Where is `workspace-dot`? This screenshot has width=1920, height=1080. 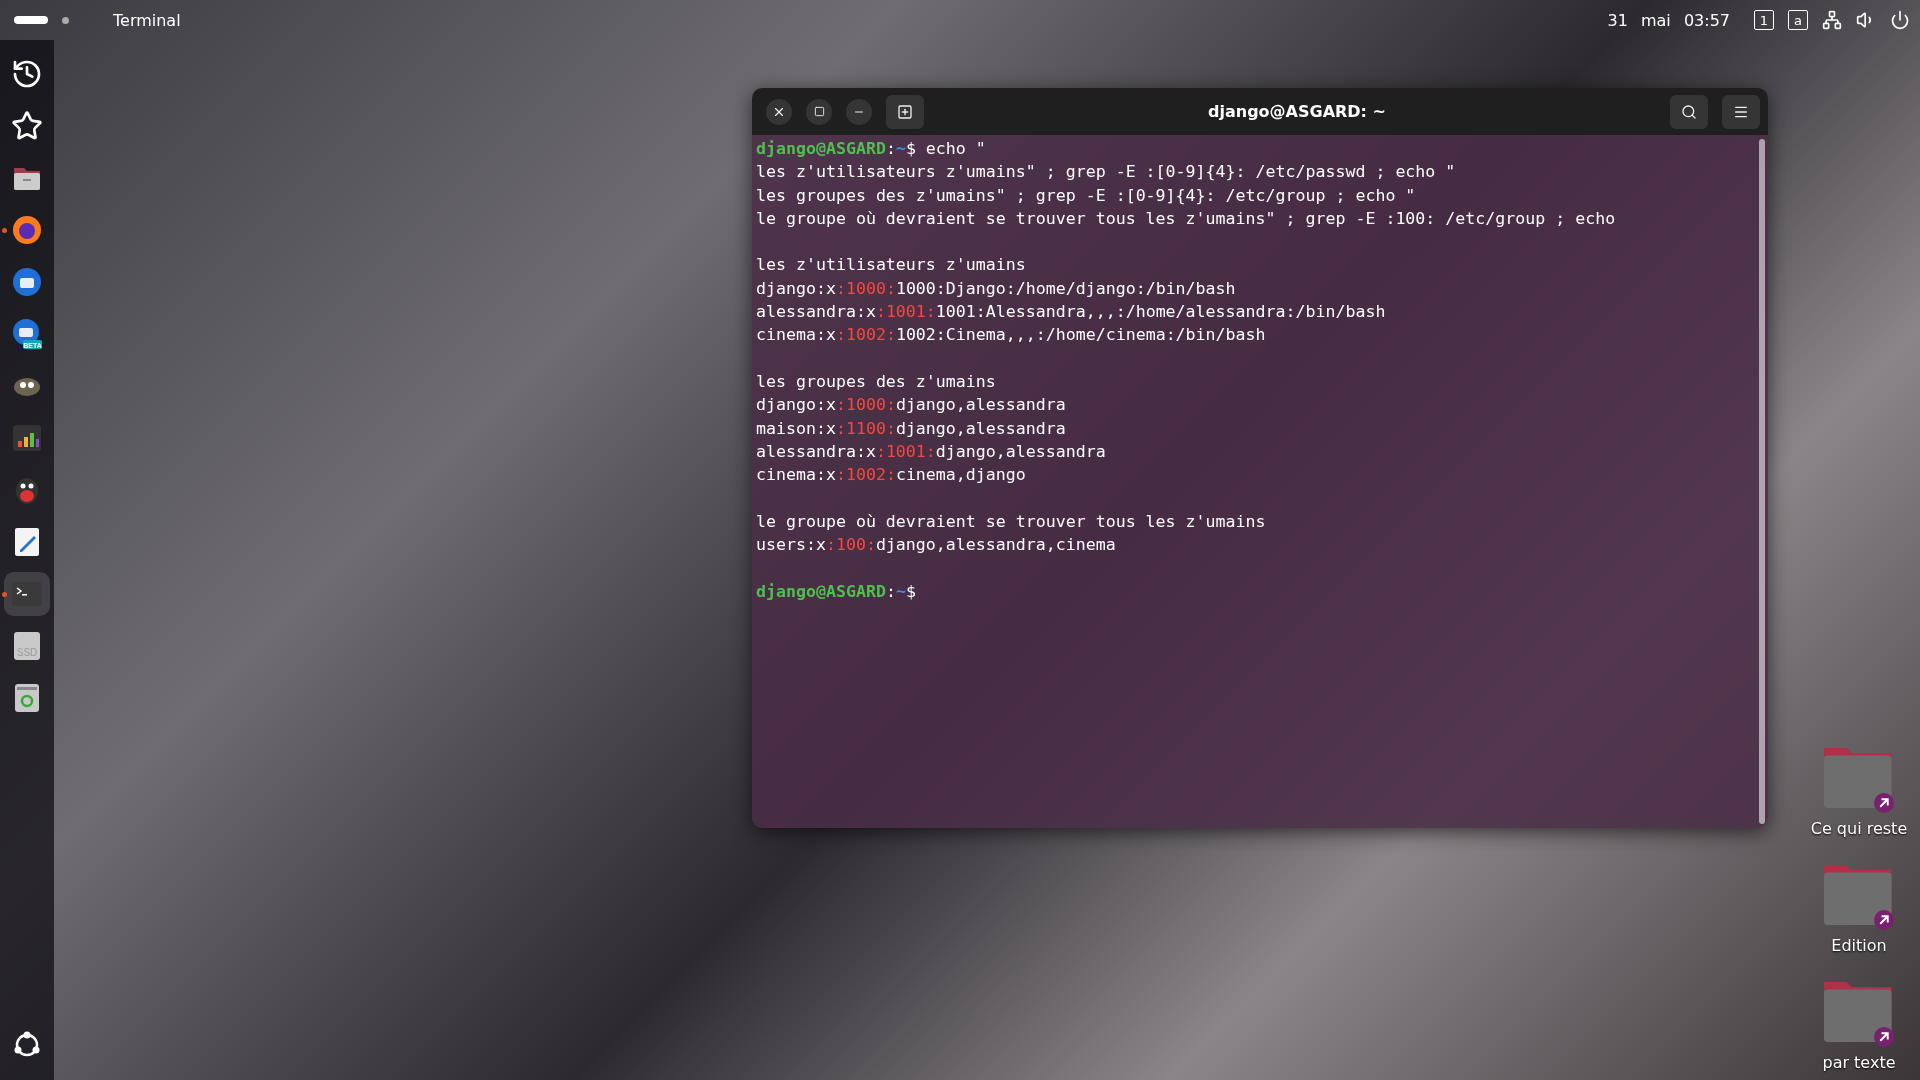 workspace-dot is located at coordinates (65, 20).